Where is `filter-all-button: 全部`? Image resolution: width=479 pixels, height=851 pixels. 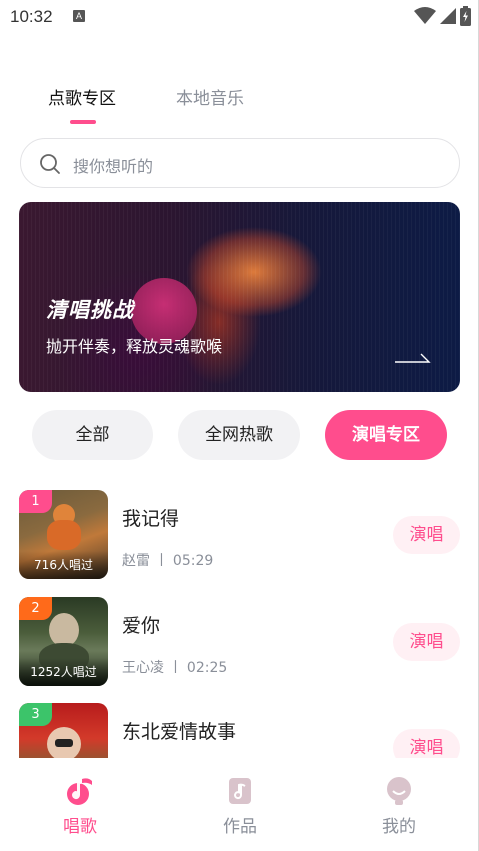
filter-all-button: 全部 is located at coordinates (92, 435).